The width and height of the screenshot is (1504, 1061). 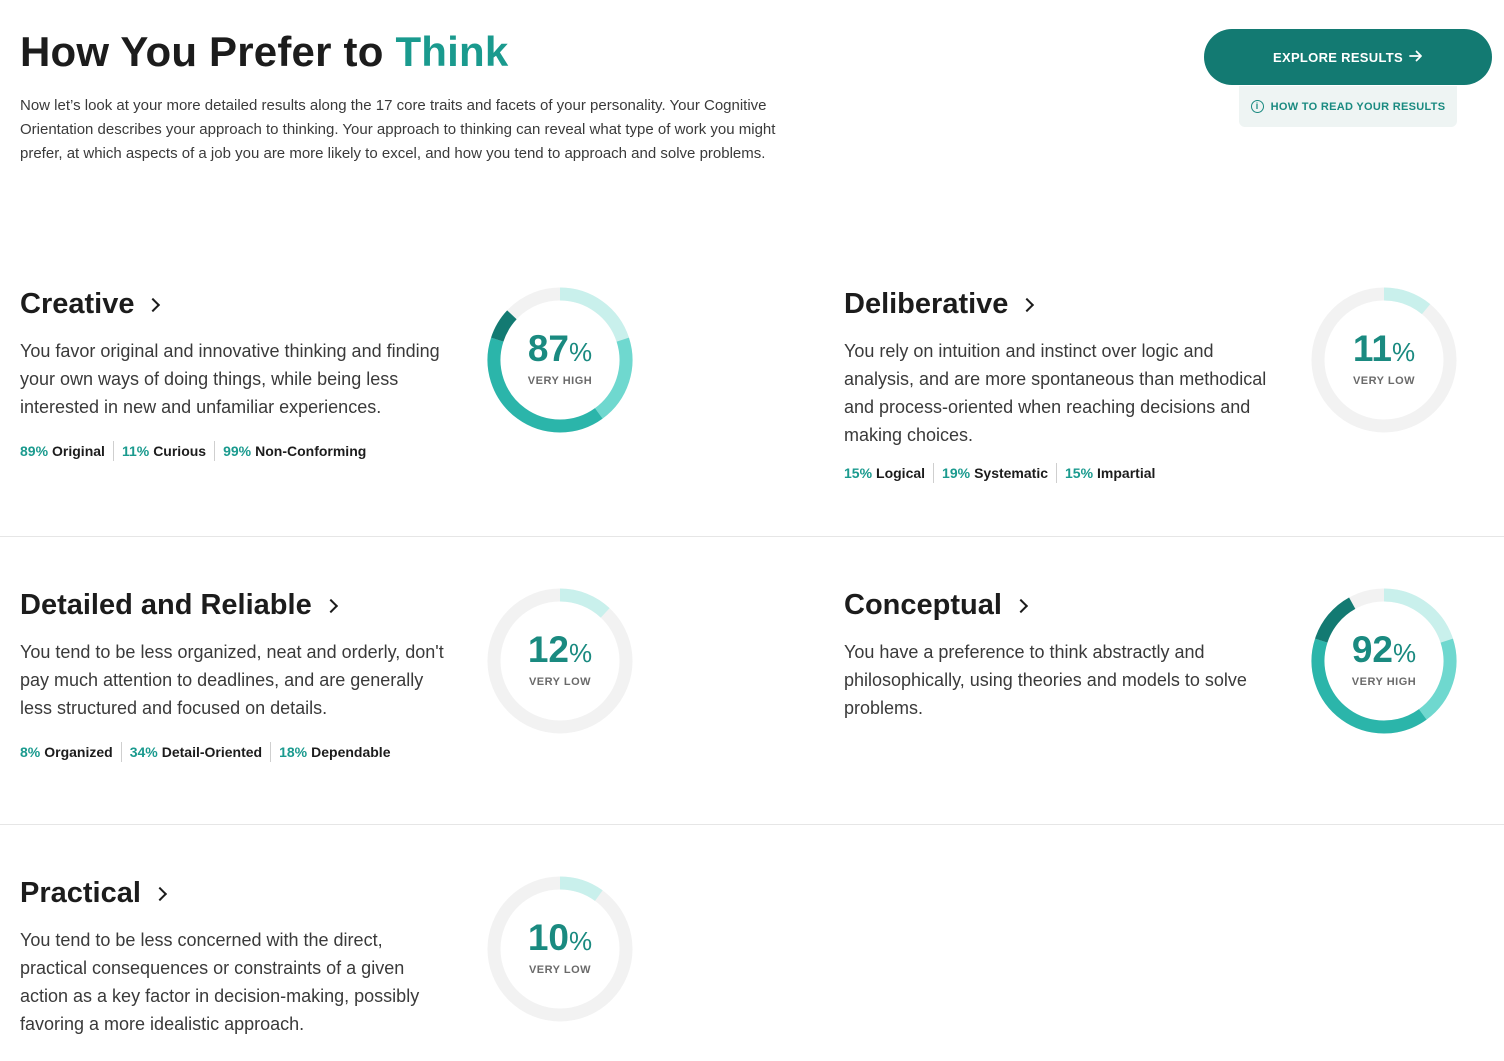 I want to click on explore-results-button: EXPLORE RESULTS, so click(x=1348, y=57).